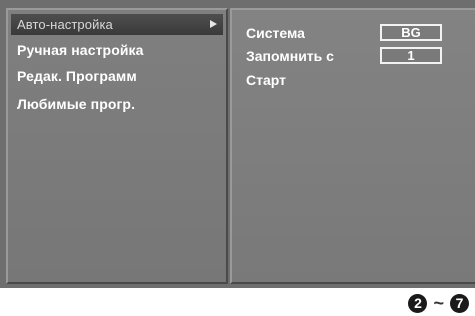  Describe the element at coordinates (76, 104) in the screenshot. I see `menu-item-label: Любимые прогр.` at that location.